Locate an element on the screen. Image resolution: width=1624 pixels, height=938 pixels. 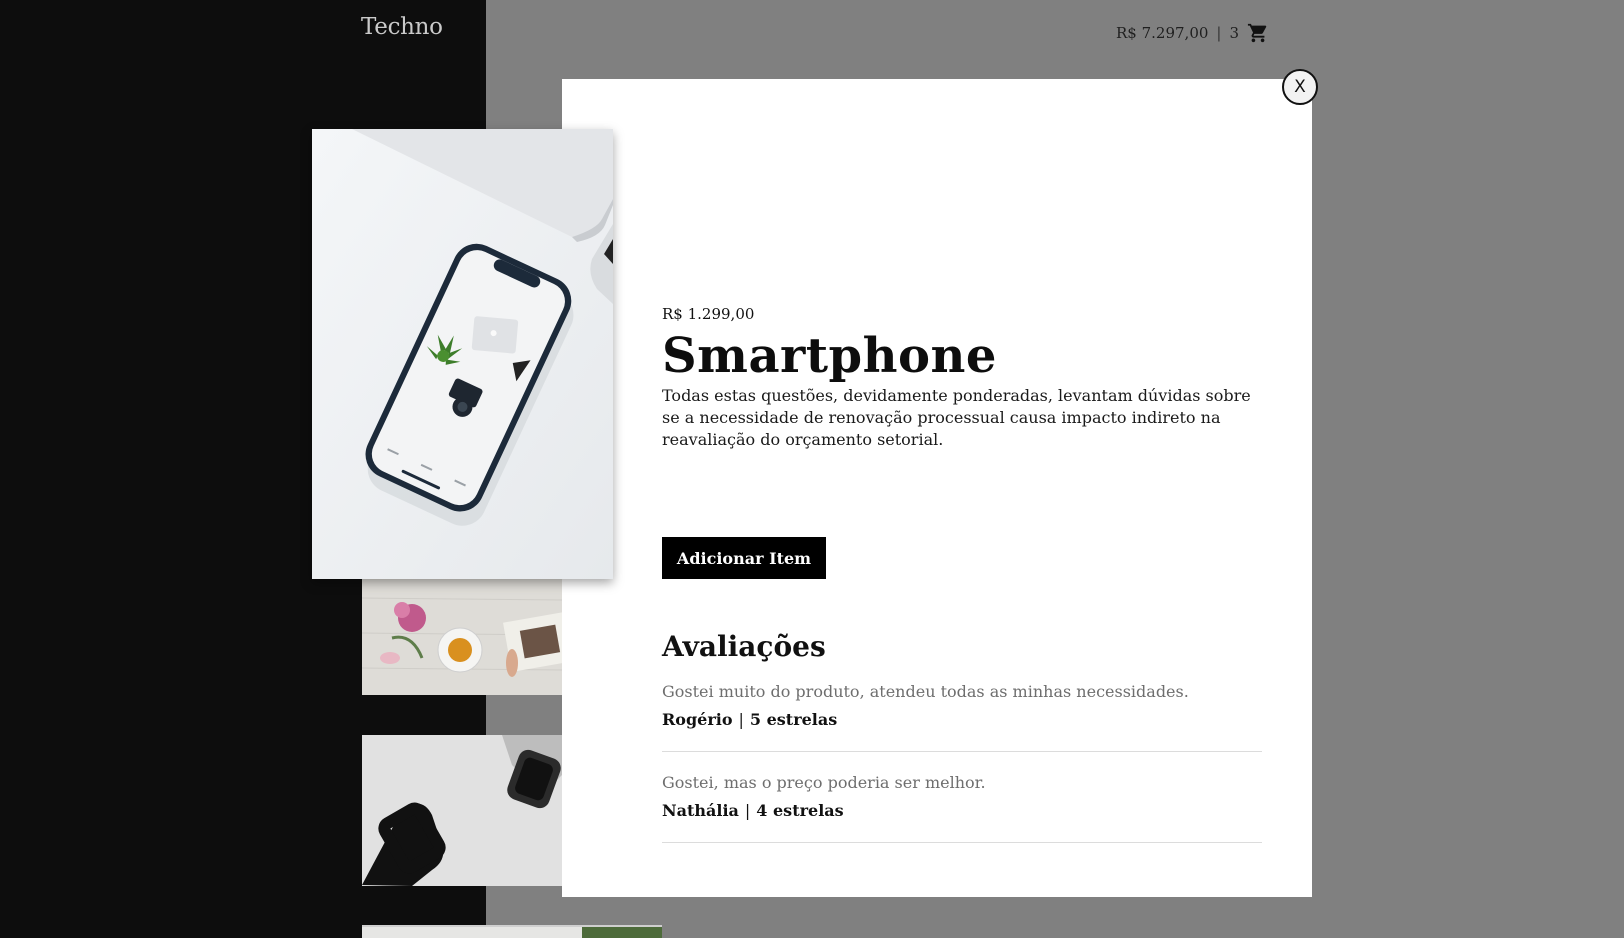
shopping-cart-icon is located at coordinates (1258, 33).